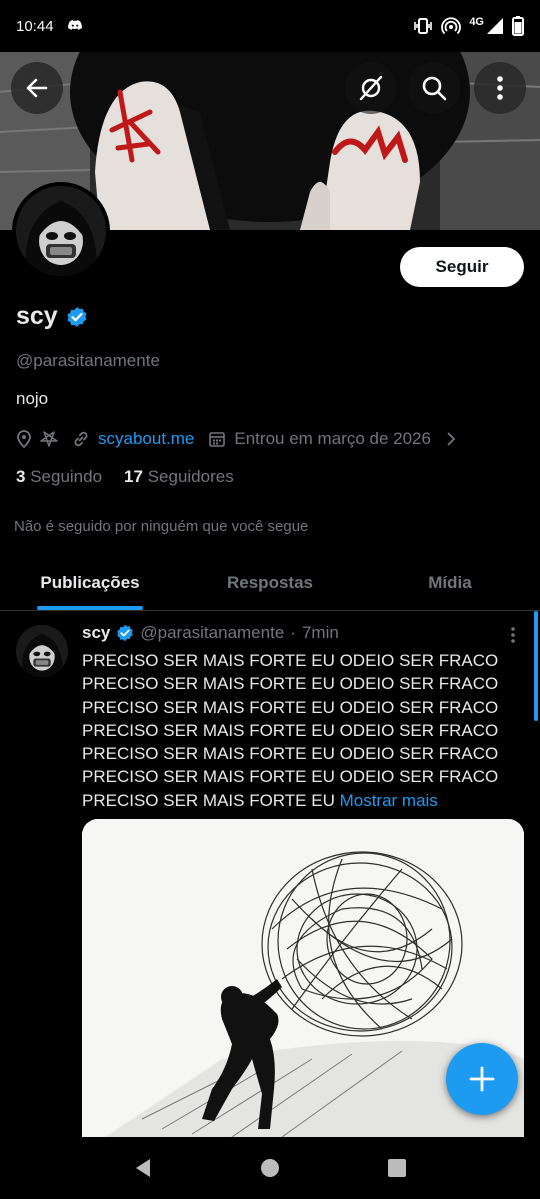  Describe the element at coordinates (161, 526) in the screenshot. I see `mutual-followers-text: Não é seguido por ninguém que você segue` at that location.